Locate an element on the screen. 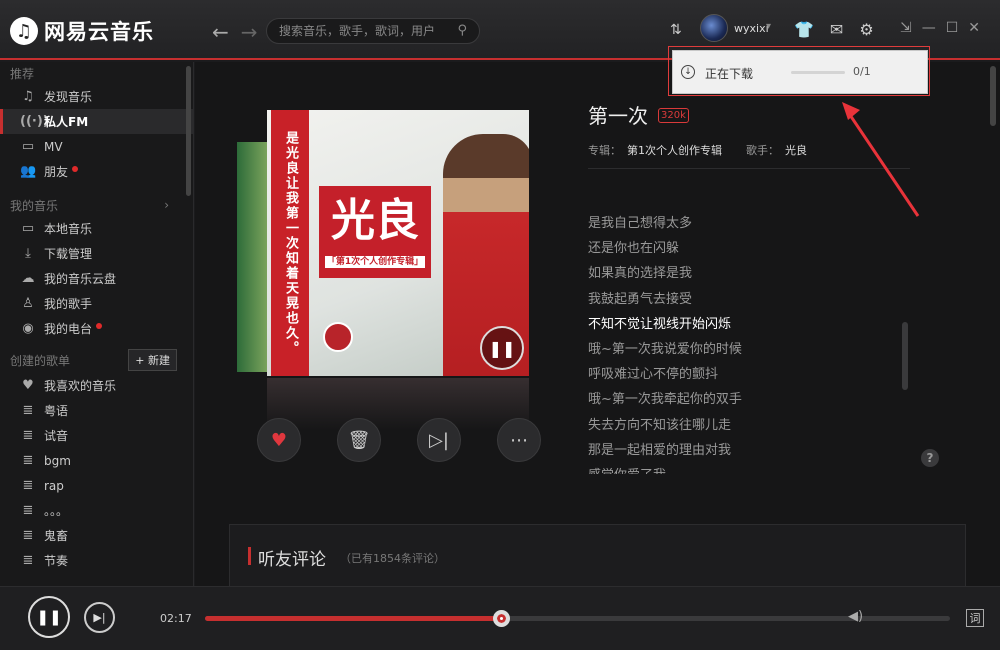 The image size is (1000, 650). progress-bar is located at coordinates (577, 618).